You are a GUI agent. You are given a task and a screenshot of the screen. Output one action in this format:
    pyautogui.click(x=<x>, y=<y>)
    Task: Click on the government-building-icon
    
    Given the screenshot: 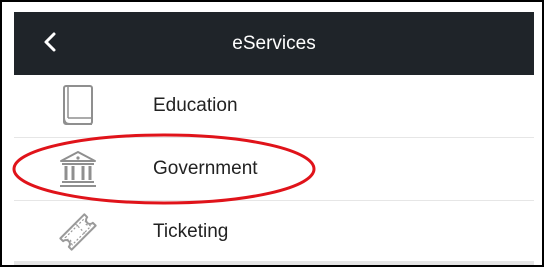 What is the action you would take?
    pyautogui.click(x=78, y=169)
    